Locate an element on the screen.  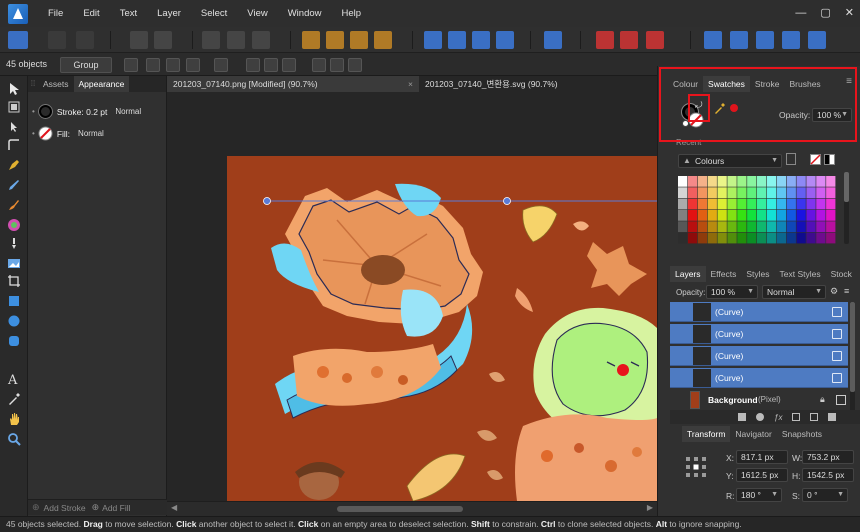
scroll-left-icon: ◀ is located at coordinates (174, 507).